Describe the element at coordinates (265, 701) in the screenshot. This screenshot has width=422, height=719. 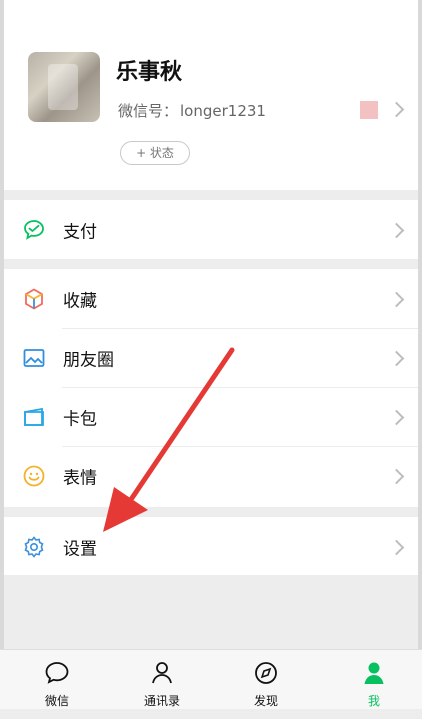
I see `tab-label: 发现` at that location.